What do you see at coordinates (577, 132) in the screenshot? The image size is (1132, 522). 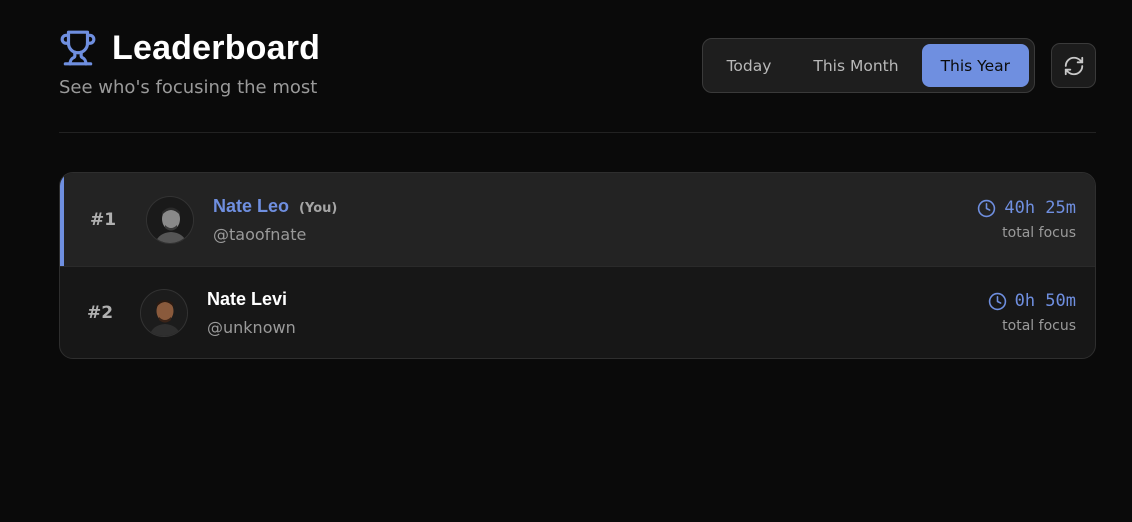 I see `header-divider` at bounding box center [577, 132].